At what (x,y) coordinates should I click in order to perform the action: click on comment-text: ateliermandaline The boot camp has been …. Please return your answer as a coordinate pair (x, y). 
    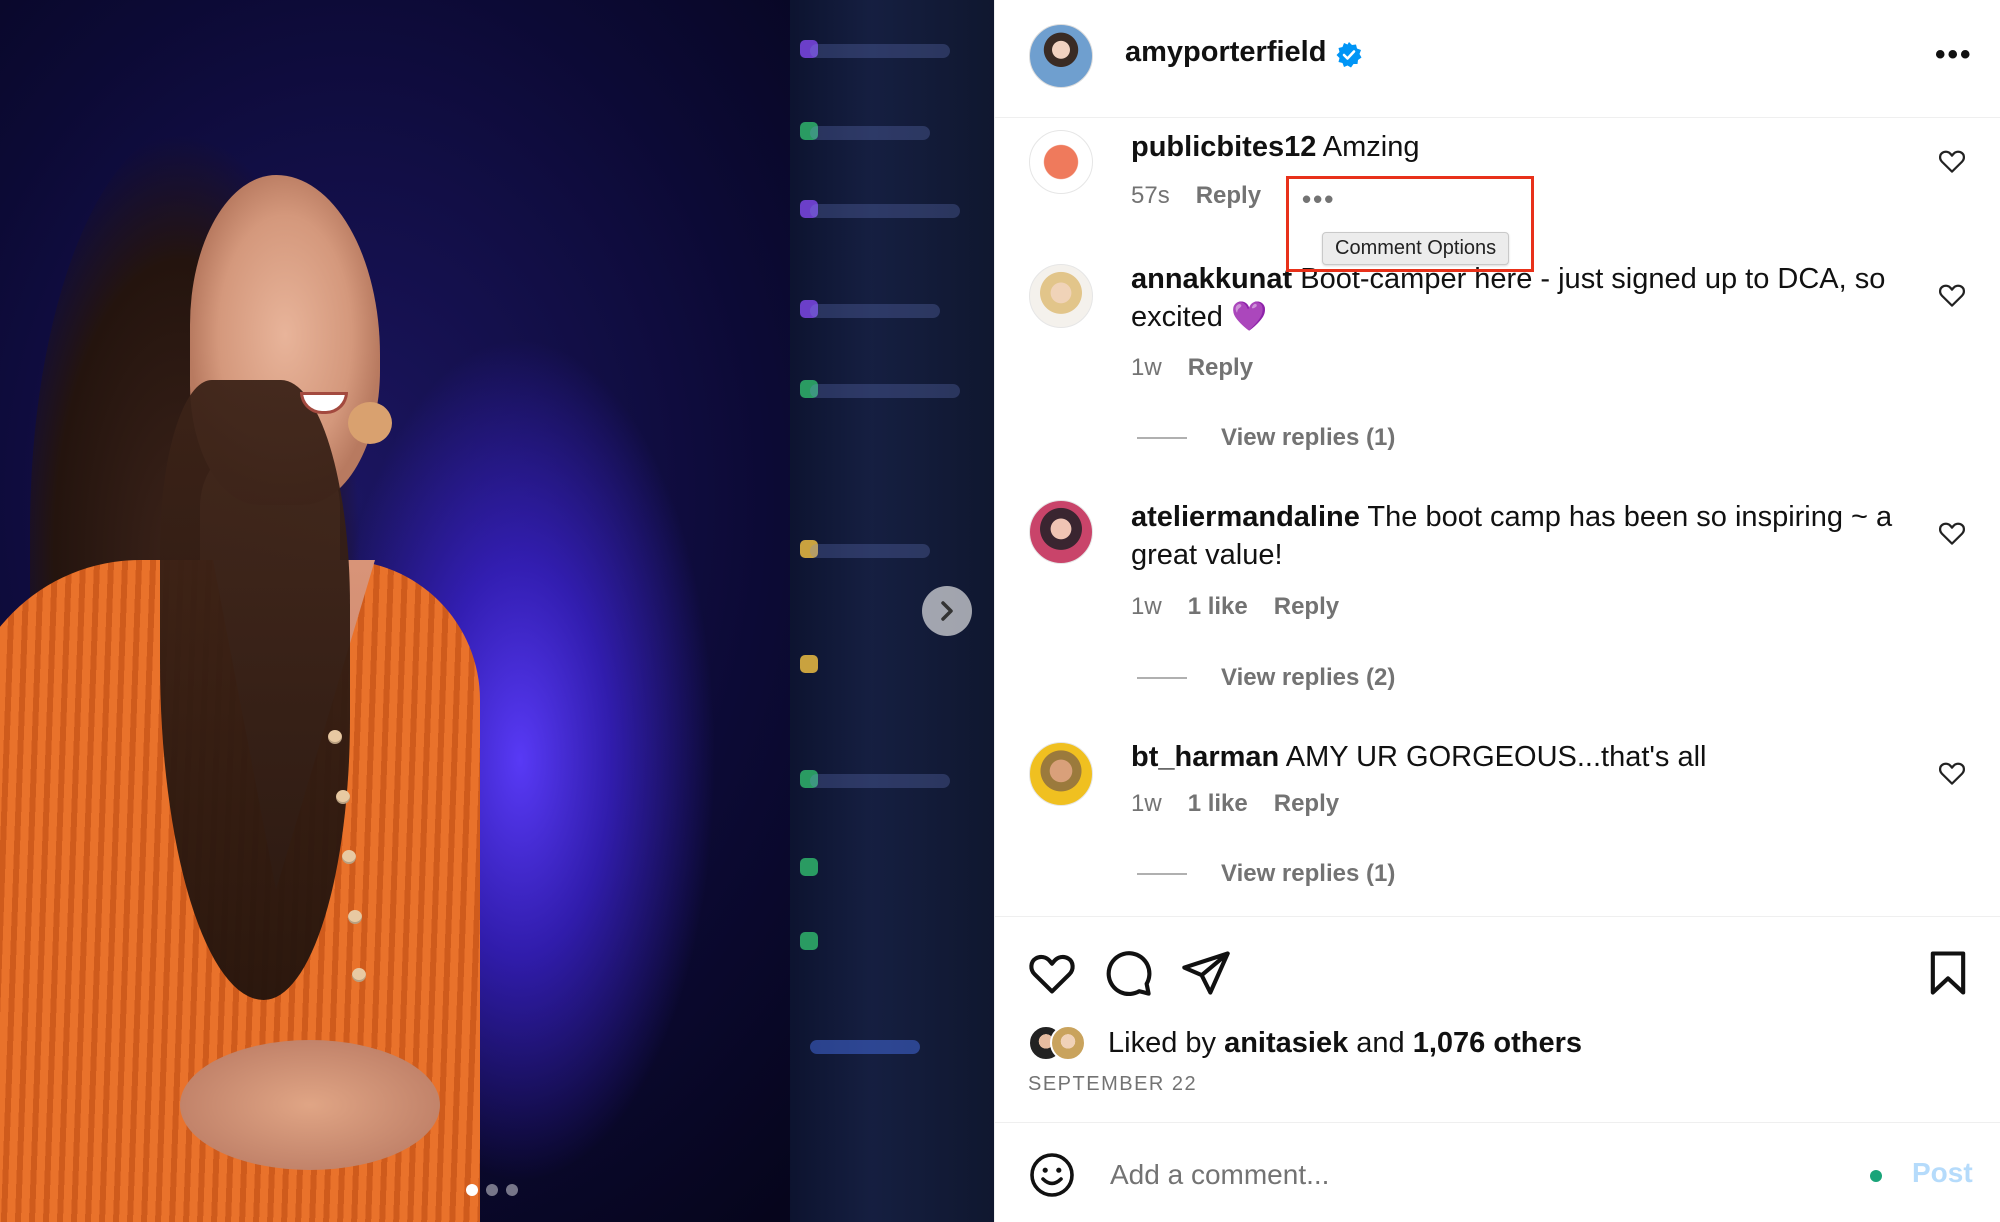
    Looking at the image, I should click on (1521, 536).